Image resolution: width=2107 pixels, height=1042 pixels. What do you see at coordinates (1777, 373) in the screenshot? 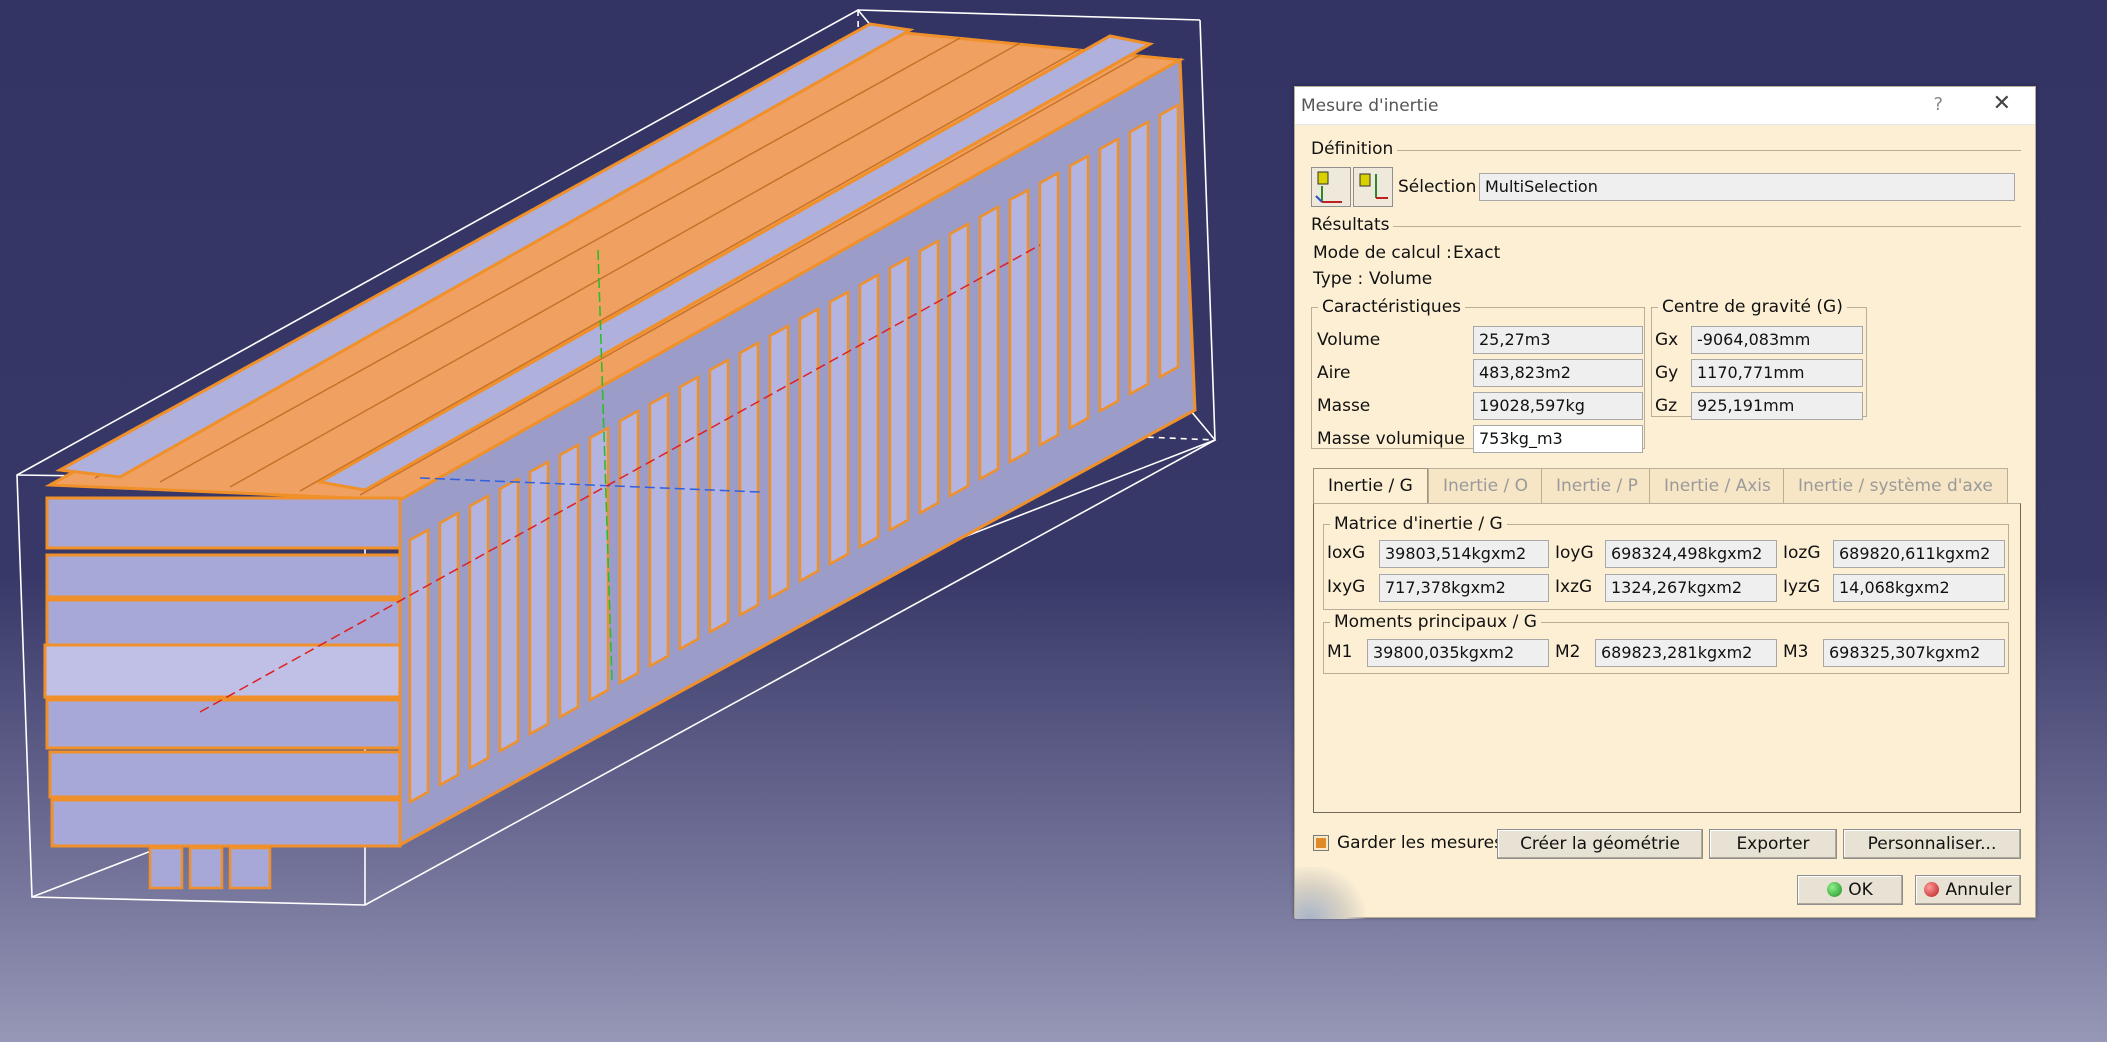
I see `gy-field: 1170,771mm` at bounding box center [1777, 373].